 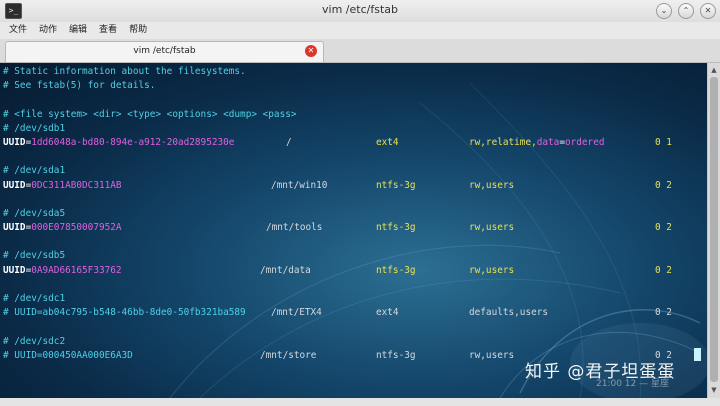 What do you see at coordinates (714, 390) in the screenshot?
I see `scroll-down-icon: ▼` at bounding box center [714, 390].